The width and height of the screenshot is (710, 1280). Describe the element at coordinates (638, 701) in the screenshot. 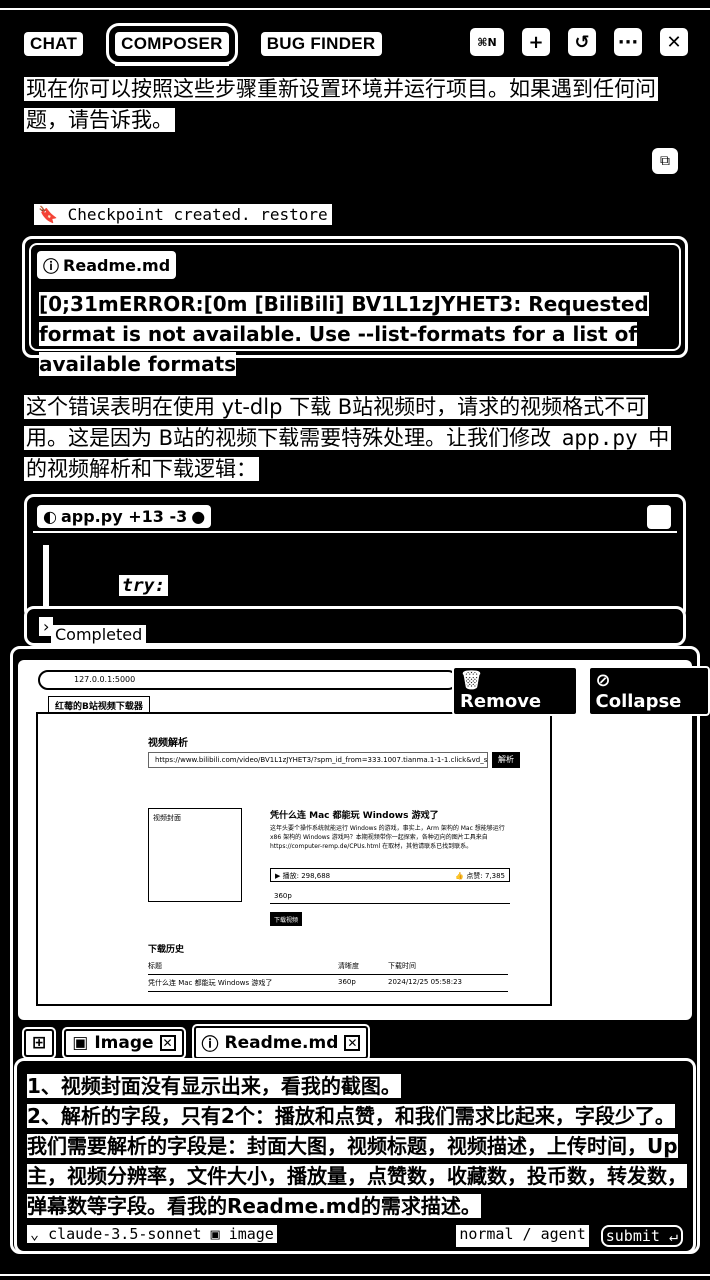

I see `collapse-label: Collapse` at that location.